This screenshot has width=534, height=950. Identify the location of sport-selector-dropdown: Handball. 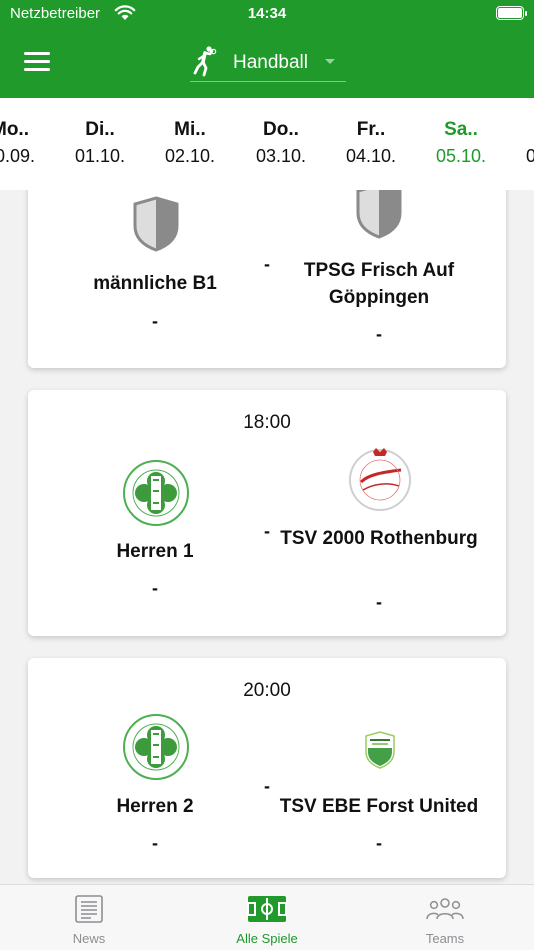
(268, 62).